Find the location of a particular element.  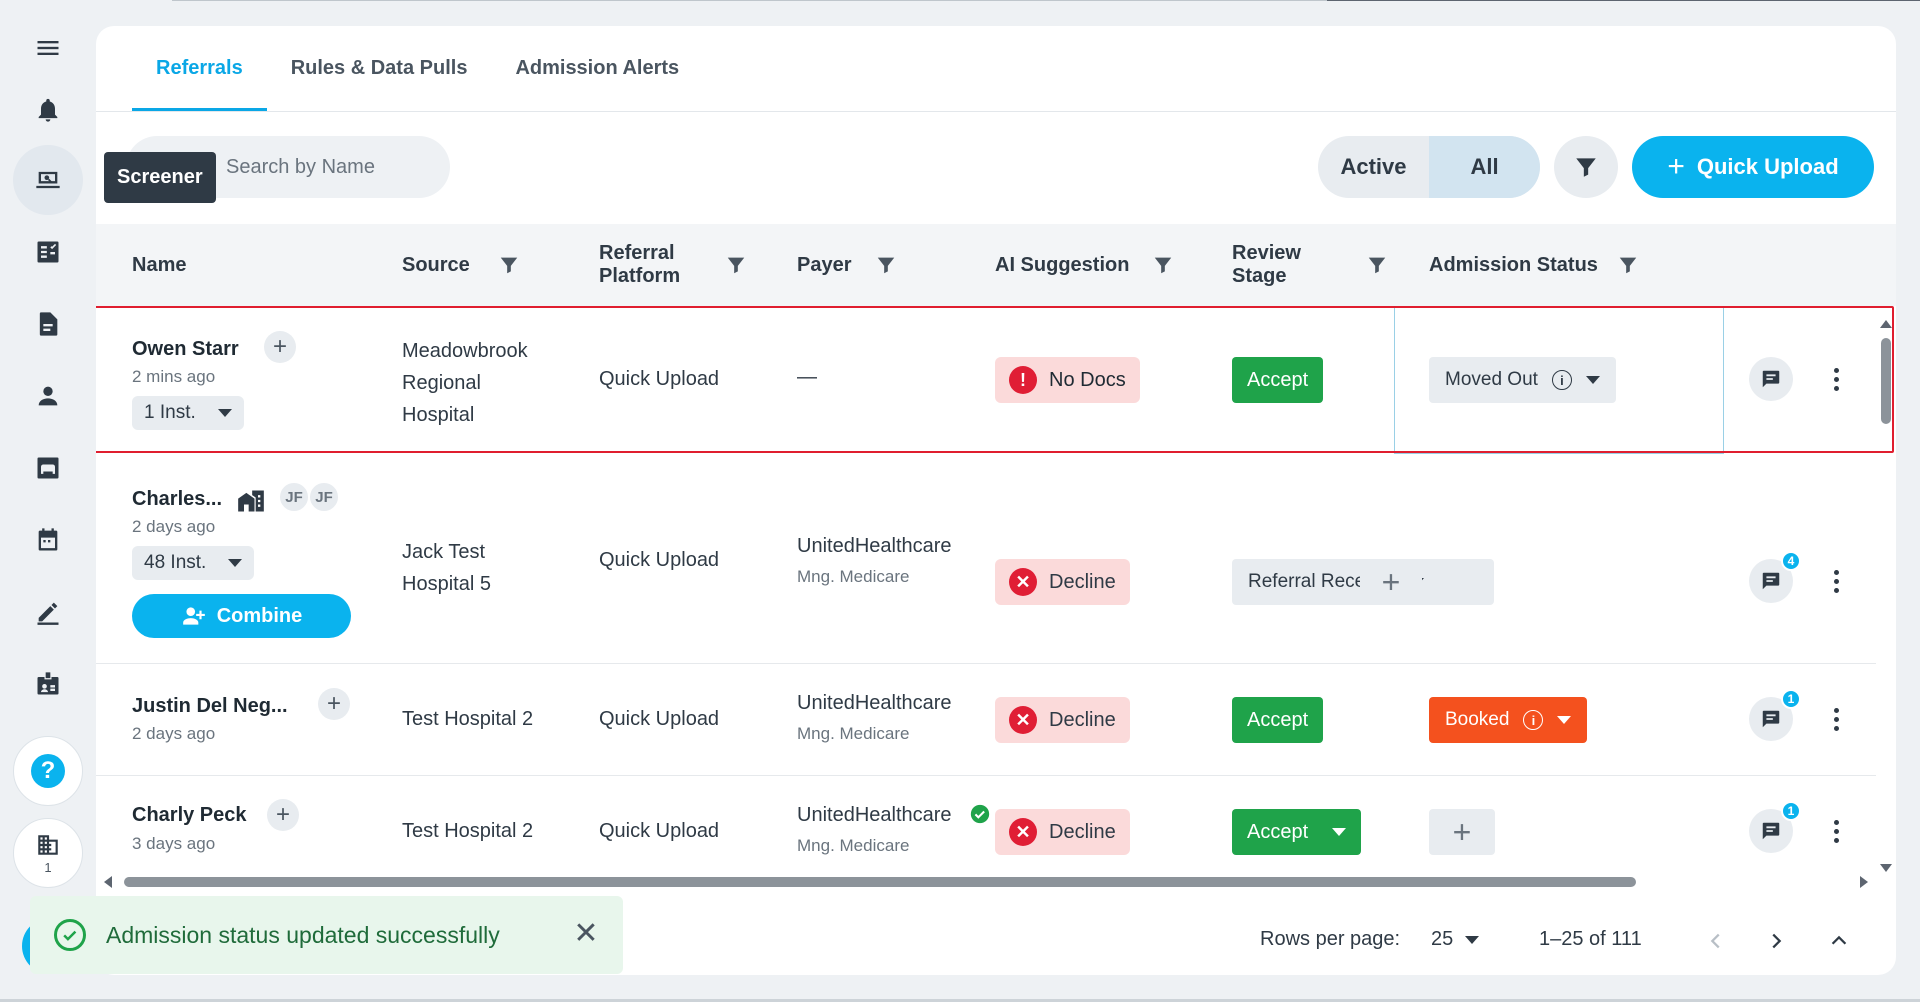

column-payer: Payer is located at coordinates (846, 265).